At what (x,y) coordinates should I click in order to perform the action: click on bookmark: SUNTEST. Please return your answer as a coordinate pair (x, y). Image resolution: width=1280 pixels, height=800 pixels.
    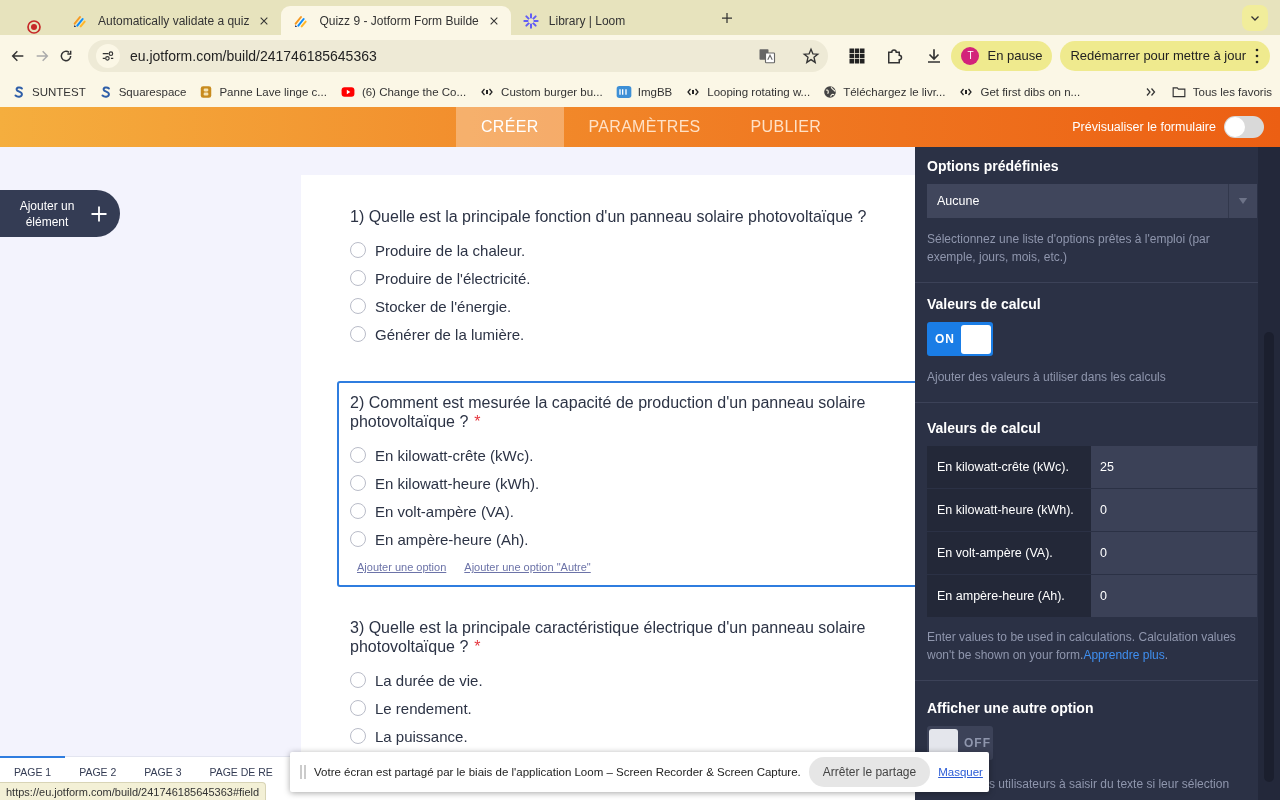
    Looking at the image, I should click on (49, 91).